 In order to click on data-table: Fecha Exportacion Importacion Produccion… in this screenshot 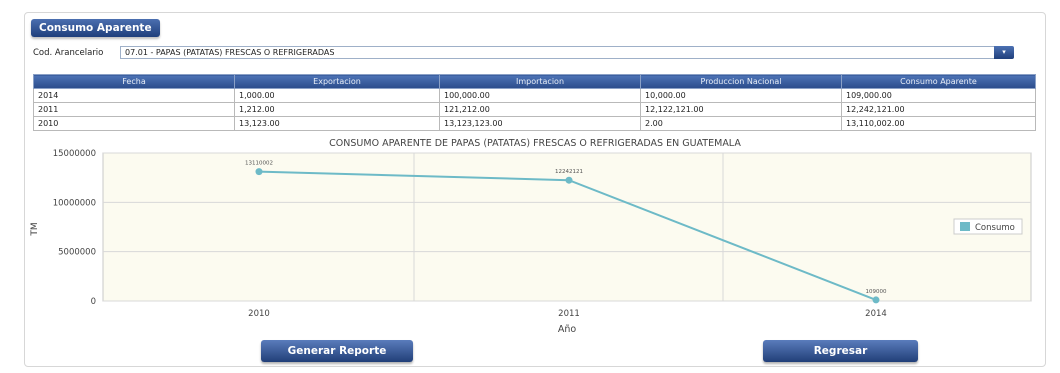, I will do `click(534, 102)`.